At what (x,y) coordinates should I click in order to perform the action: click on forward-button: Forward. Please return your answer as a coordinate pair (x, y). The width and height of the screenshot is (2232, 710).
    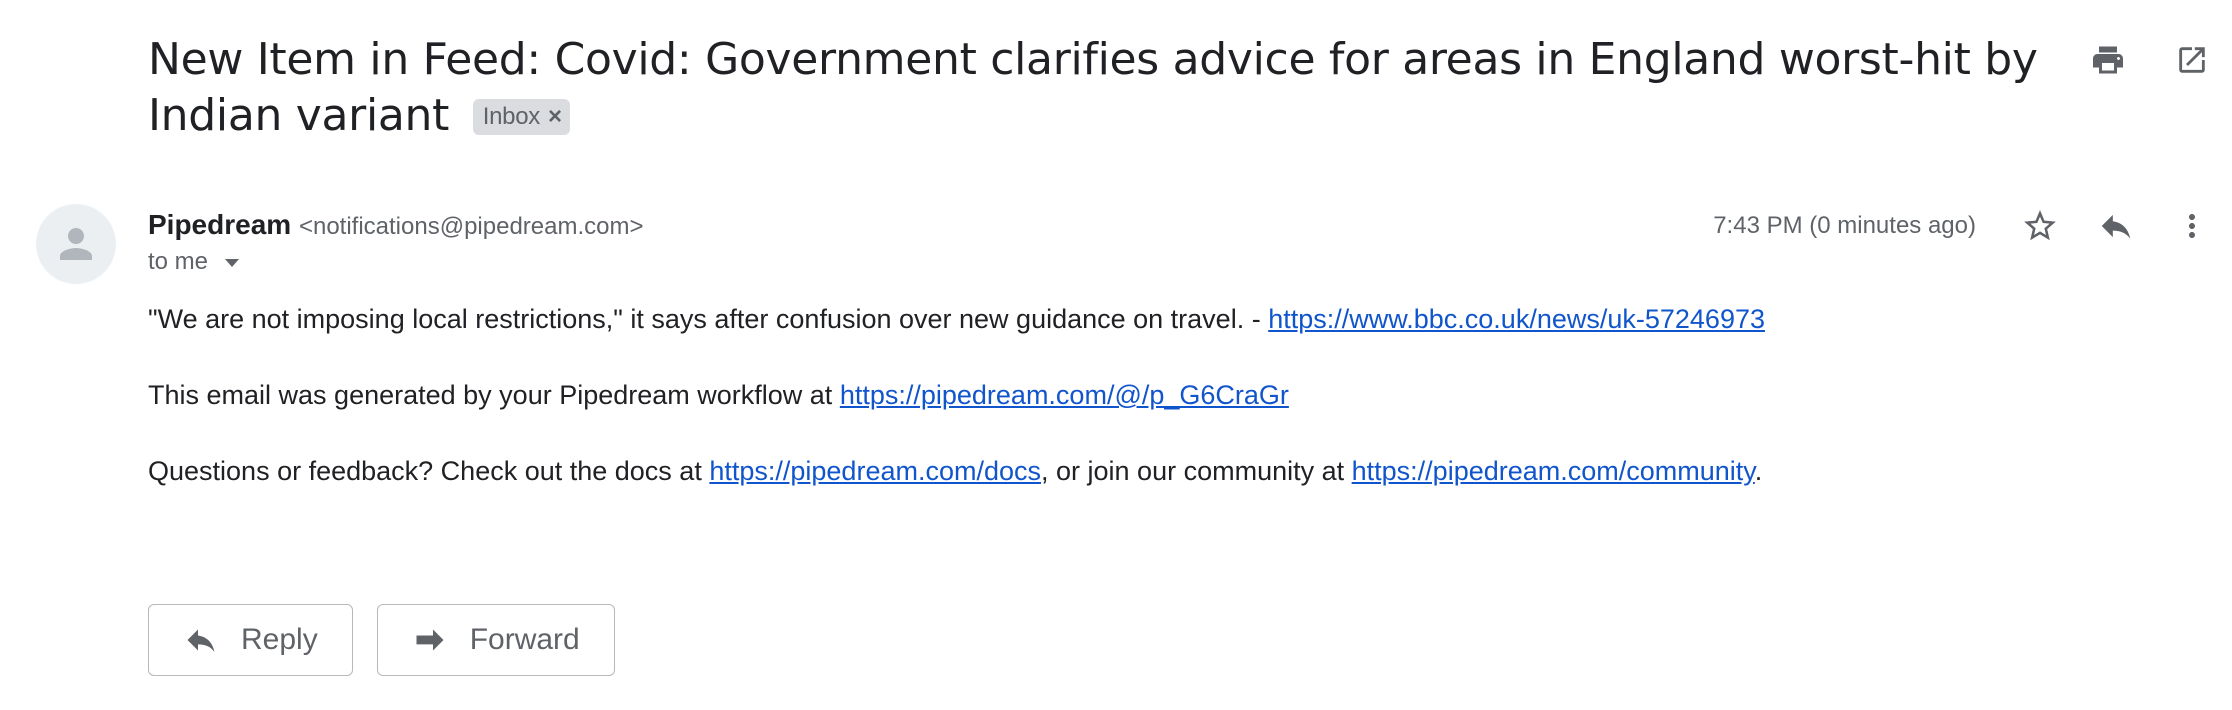
    Looking at the image, I should click on (495, 640).